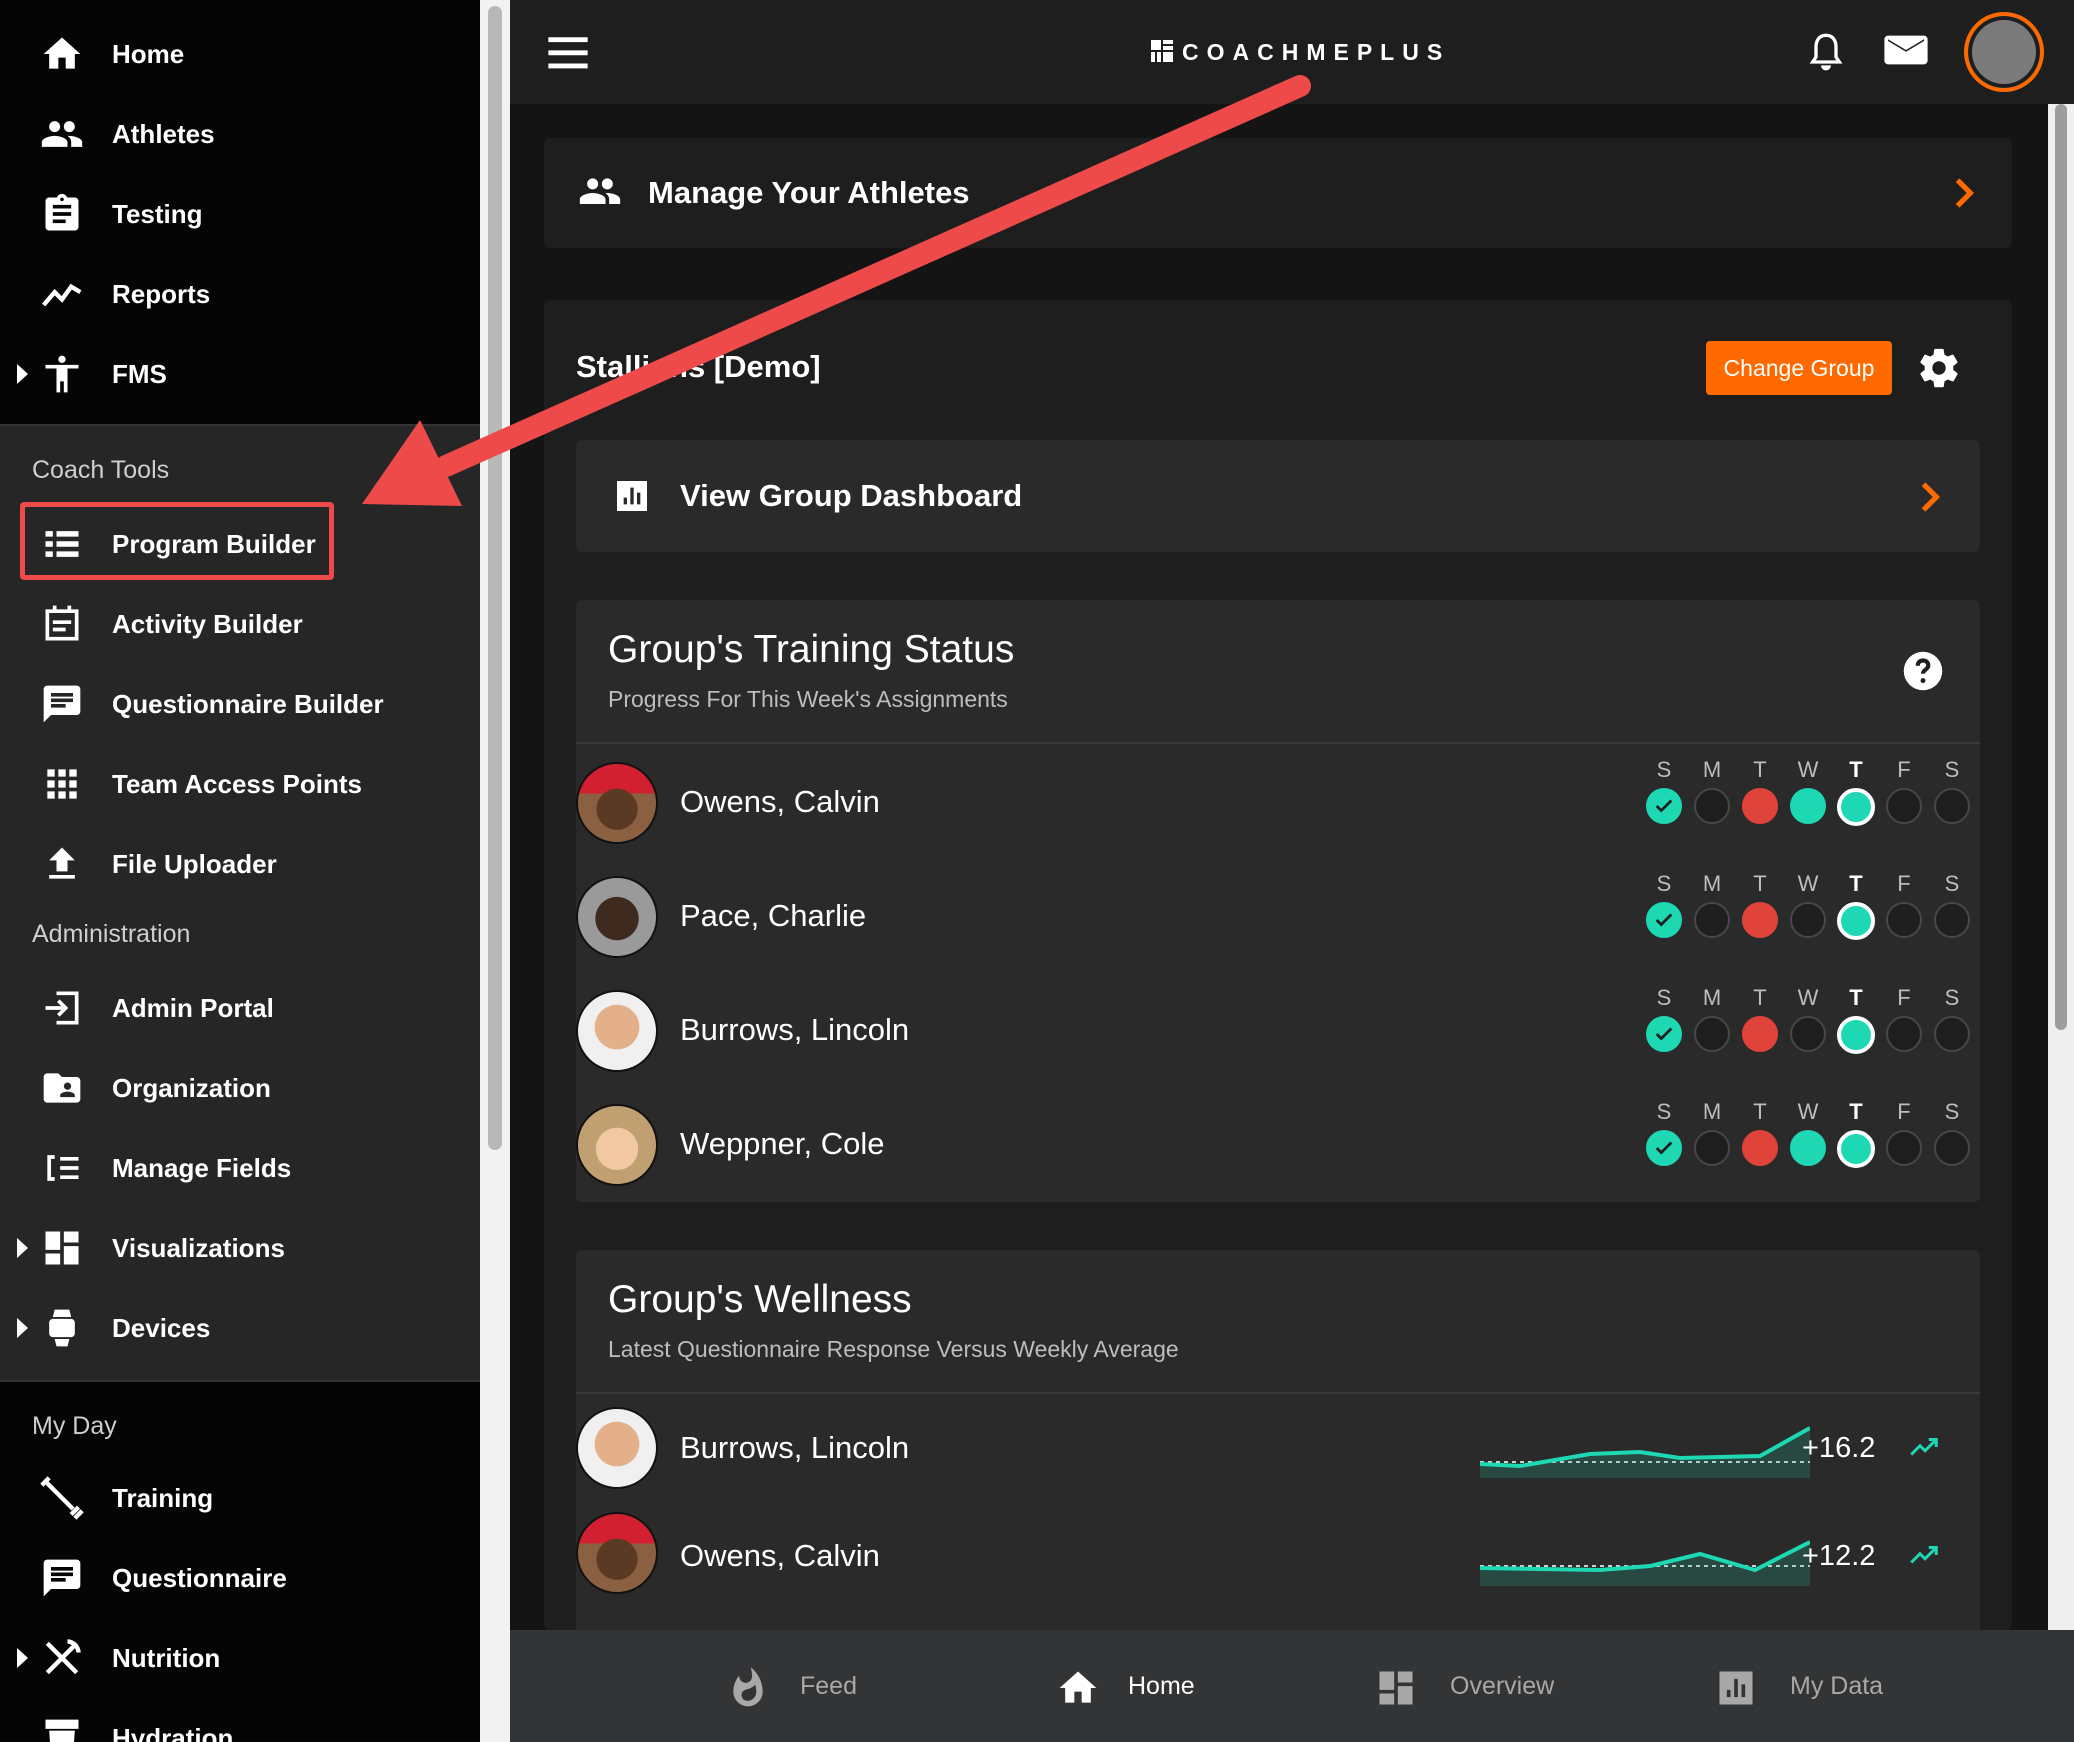 The image size is (2074, 1742). What do you see at coordinates (157, 214) in the screenshot?
I see `sidebar-item-label: Testing` at bounding box center [157, 214].